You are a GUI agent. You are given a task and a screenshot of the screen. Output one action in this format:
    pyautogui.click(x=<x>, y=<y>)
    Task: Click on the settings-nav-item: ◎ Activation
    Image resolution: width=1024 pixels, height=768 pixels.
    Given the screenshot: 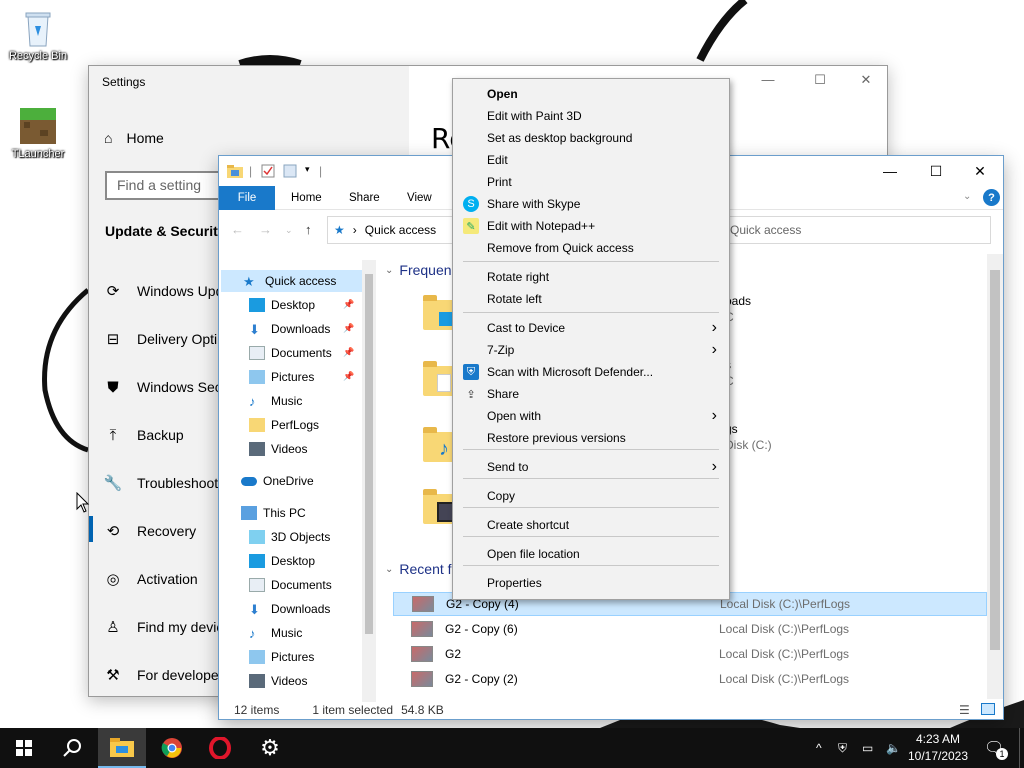 What is the action you would take?
    pyautogui.click(x=150, y=579)
    